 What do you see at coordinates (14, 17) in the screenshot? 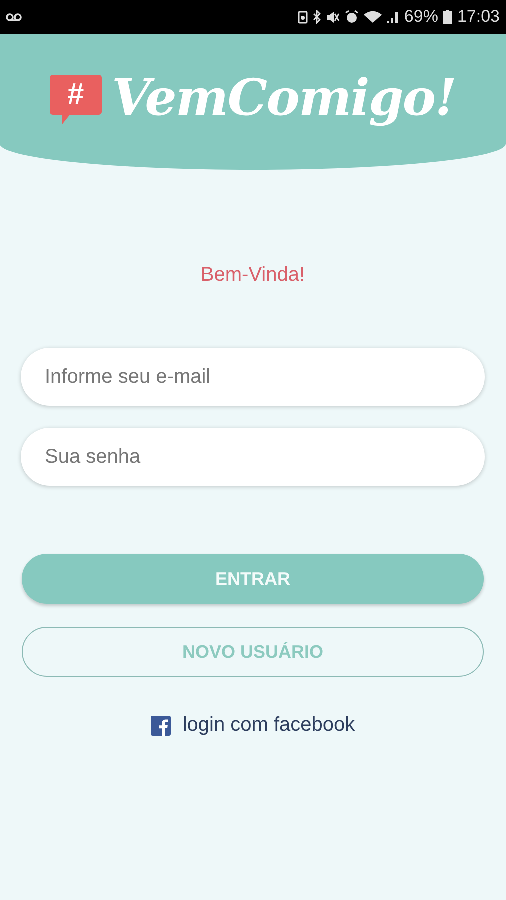
I see `voicemail-icon` at bounding box center [14, 17].